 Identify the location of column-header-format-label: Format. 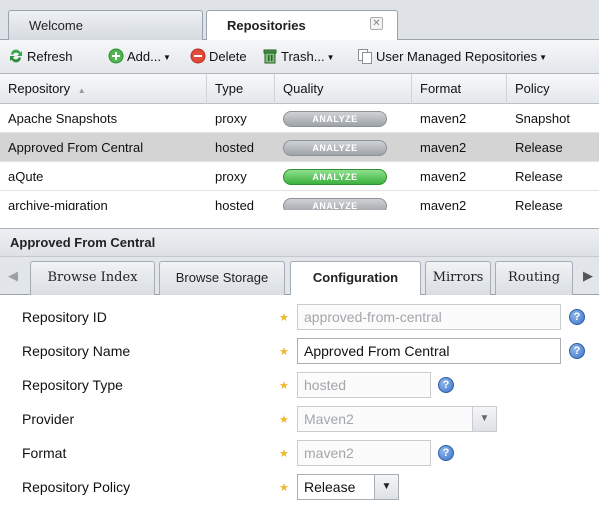
(441, 88).